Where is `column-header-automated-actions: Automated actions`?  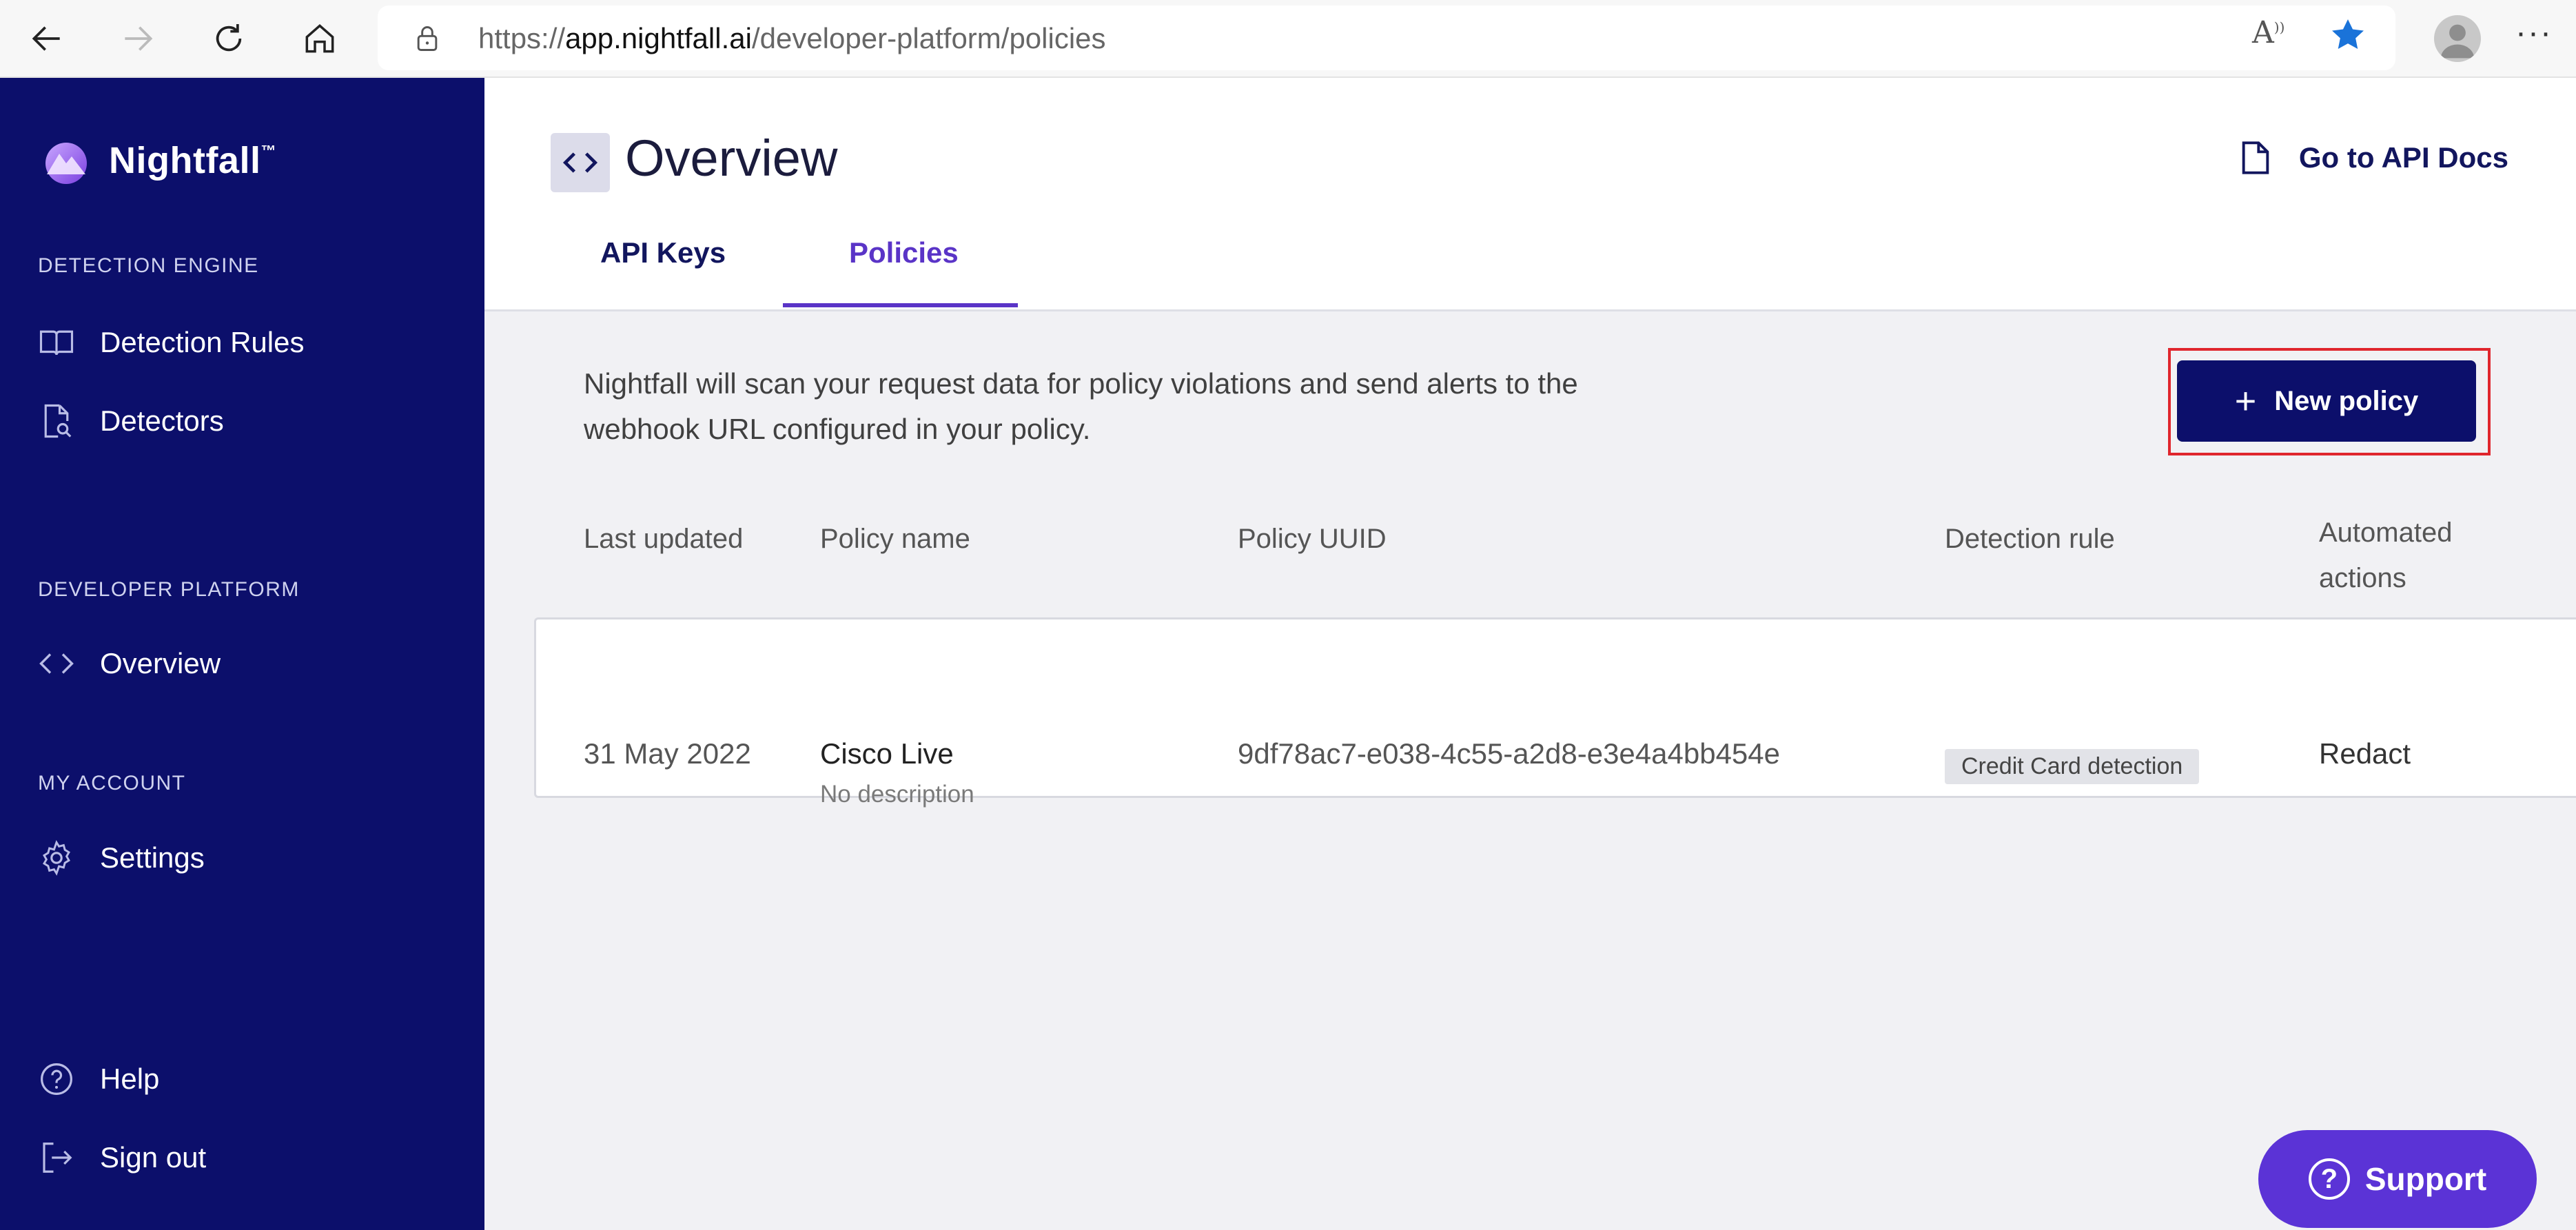 column-header-automated-actions: Automated actions is located at coordinates (2386, 555).